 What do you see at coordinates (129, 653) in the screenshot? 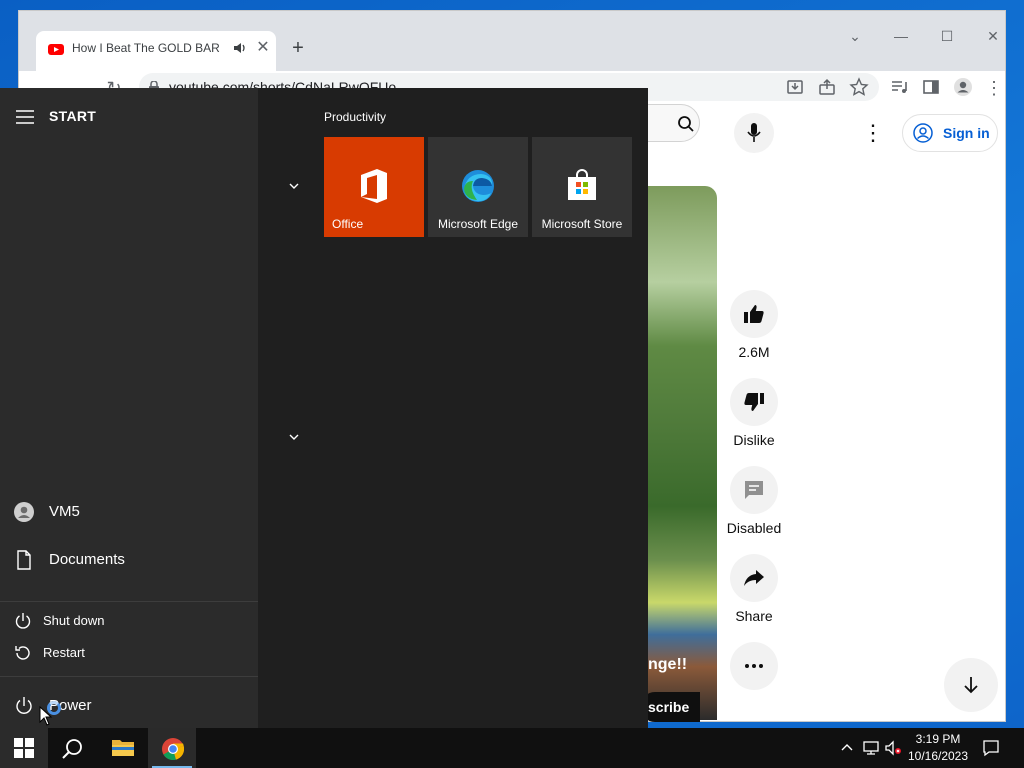
I see `restart-option: Restart` at bounding box center [129, 653].